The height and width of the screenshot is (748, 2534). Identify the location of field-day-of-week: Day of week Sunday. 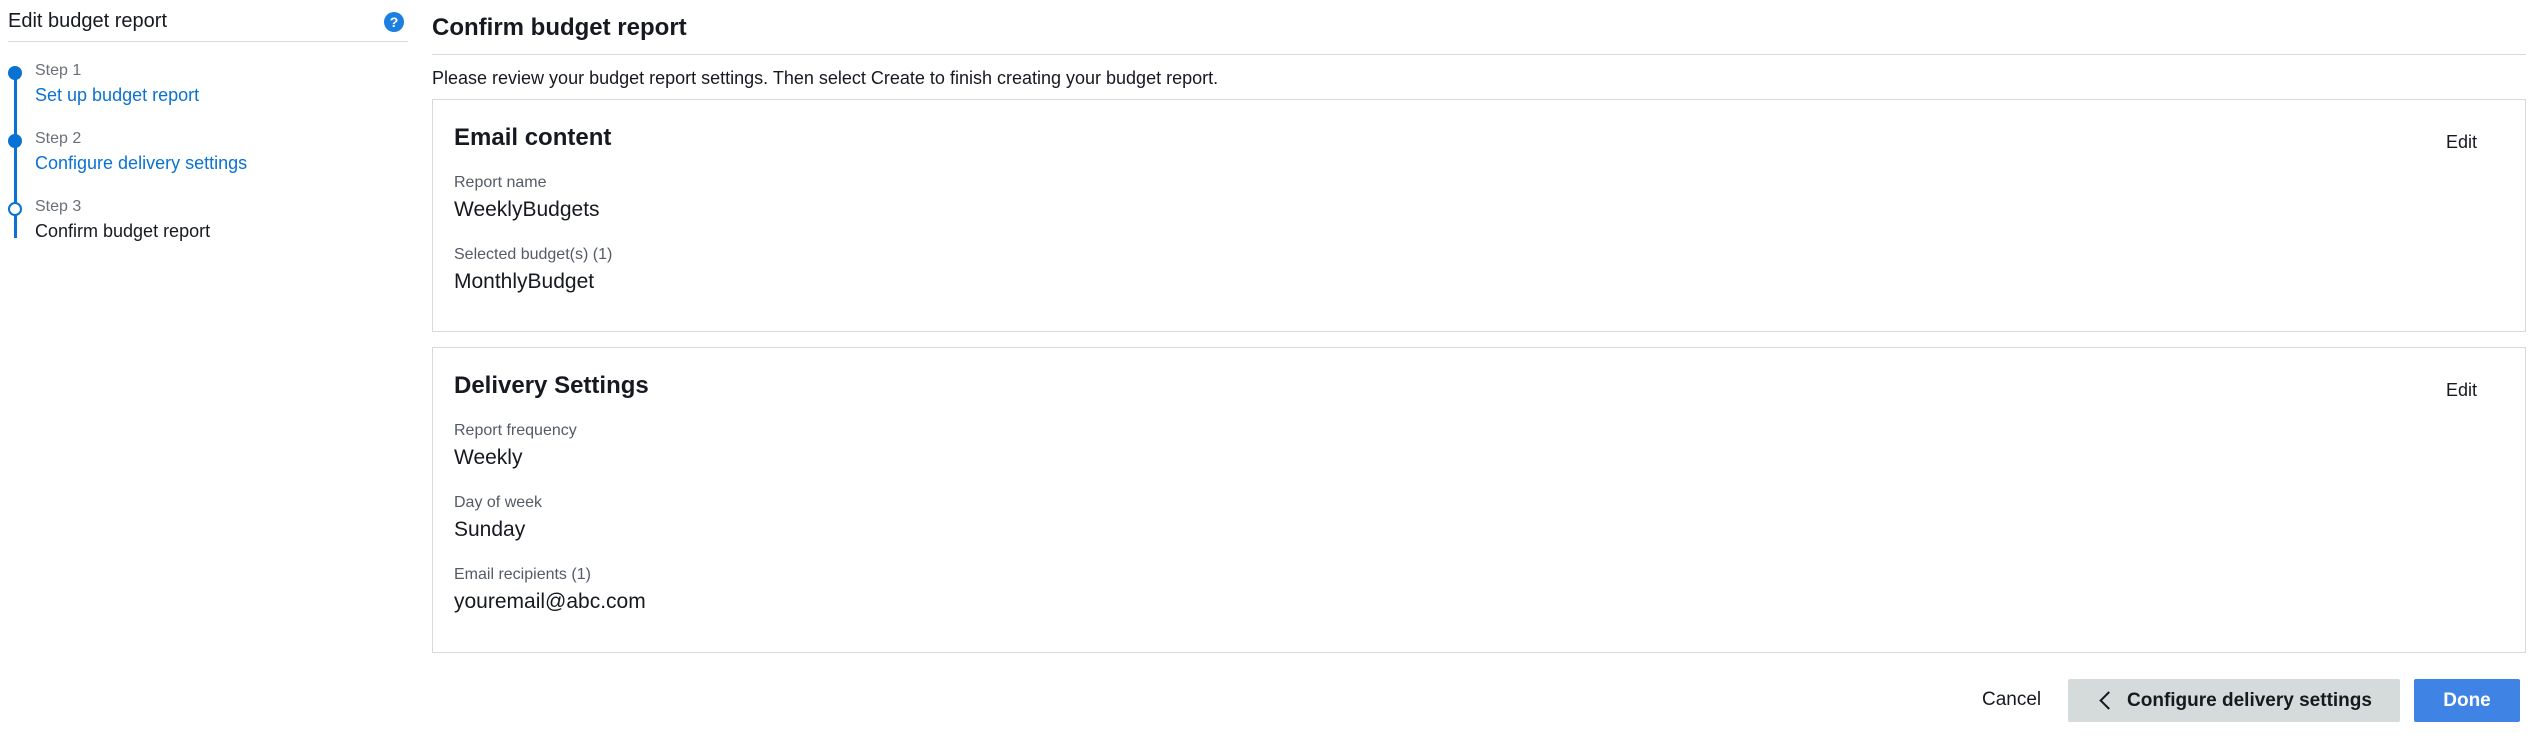
(498, 519).